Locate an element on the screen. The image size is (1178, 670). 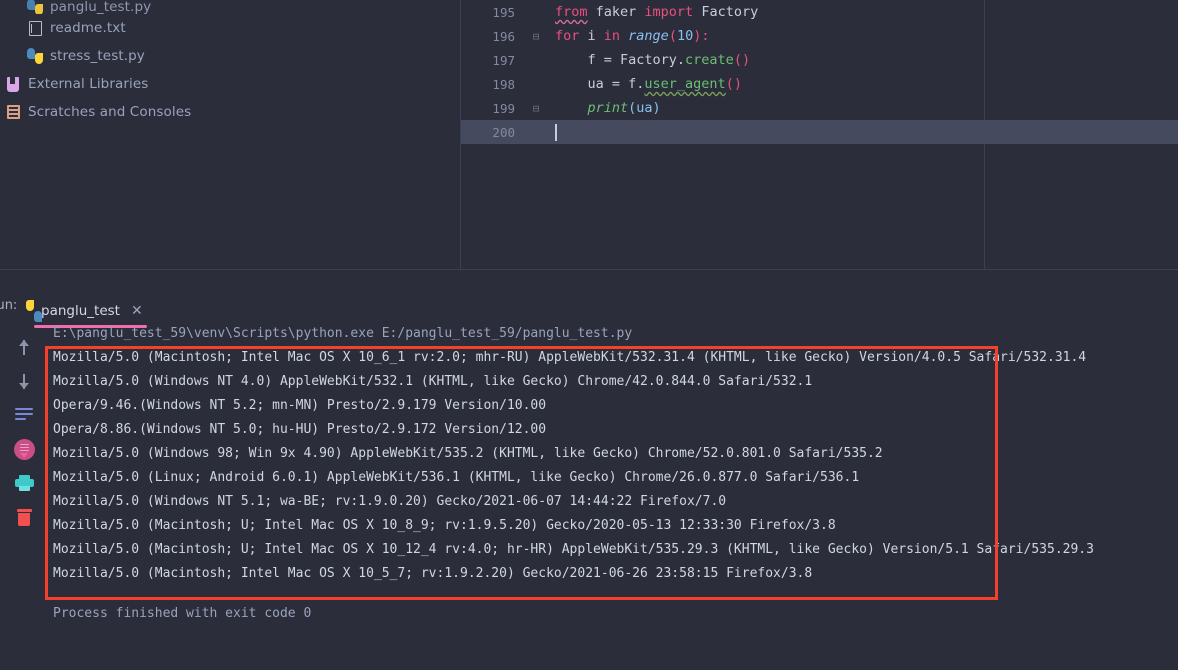
arrow-up-icon is located at coordinates (24, 347).